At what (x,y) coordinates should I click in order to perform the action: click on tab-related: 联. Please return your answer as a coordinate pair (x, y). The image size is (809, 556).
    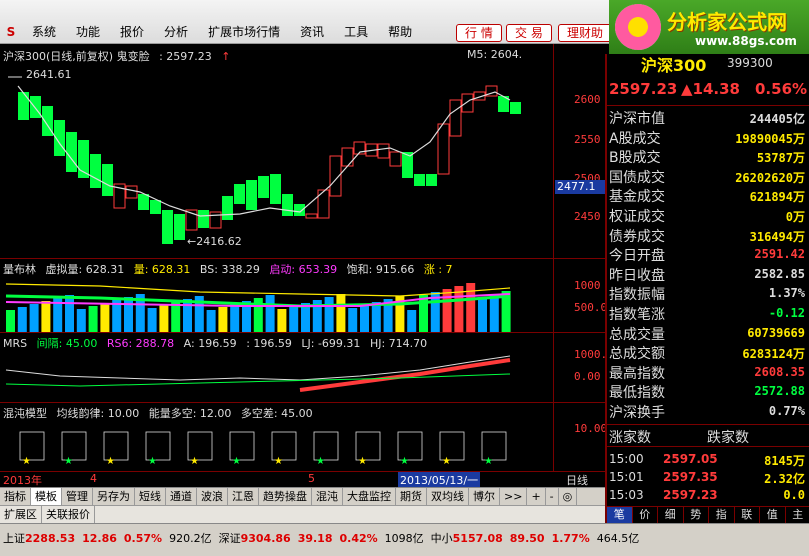
    Looking at the image, I should click on (747, 515).